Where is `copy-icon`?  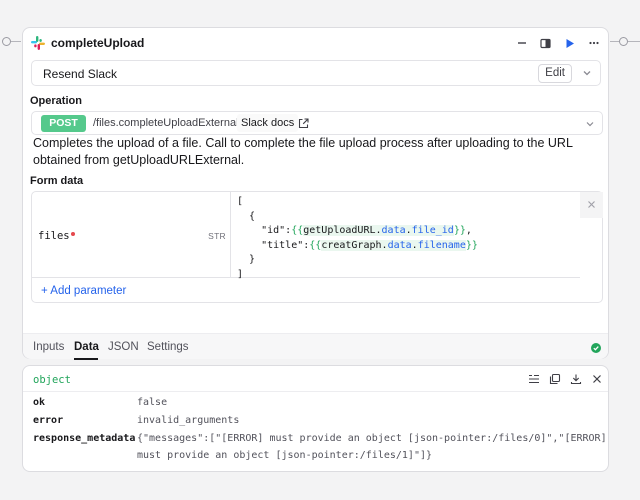
copy-icon is located at coordinates (555, 379).